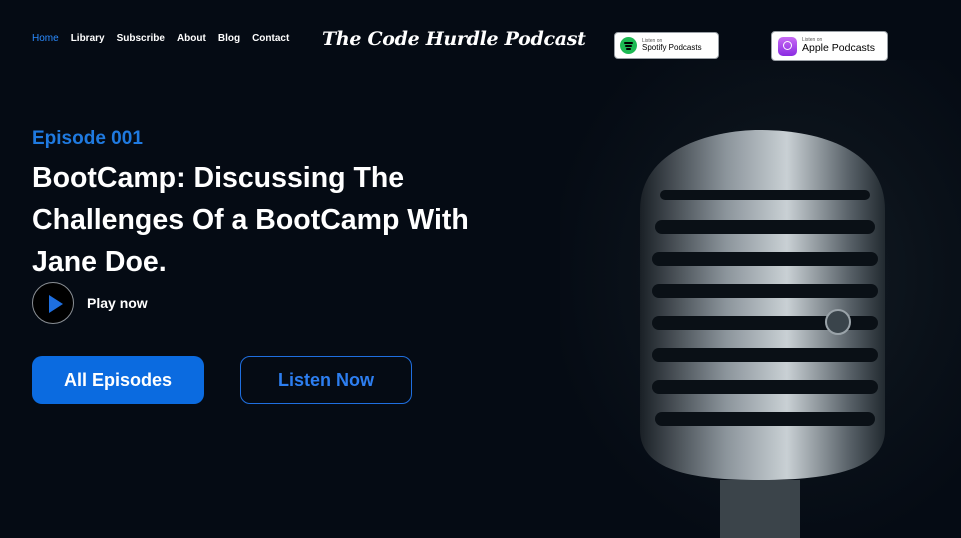 Image resolution: width=961 pixels, height=538 pixels. What do you see at coordinates (229, 38) in the screenshot?
I see `nav-blog: Blog` at bounding box center [229, 38].